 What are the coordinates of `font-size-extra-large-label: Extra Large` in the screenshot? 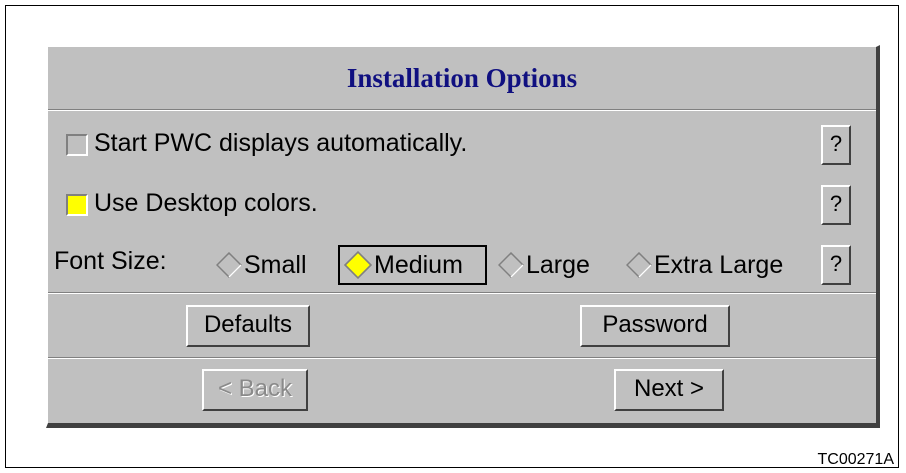 It's located at (719, 264).